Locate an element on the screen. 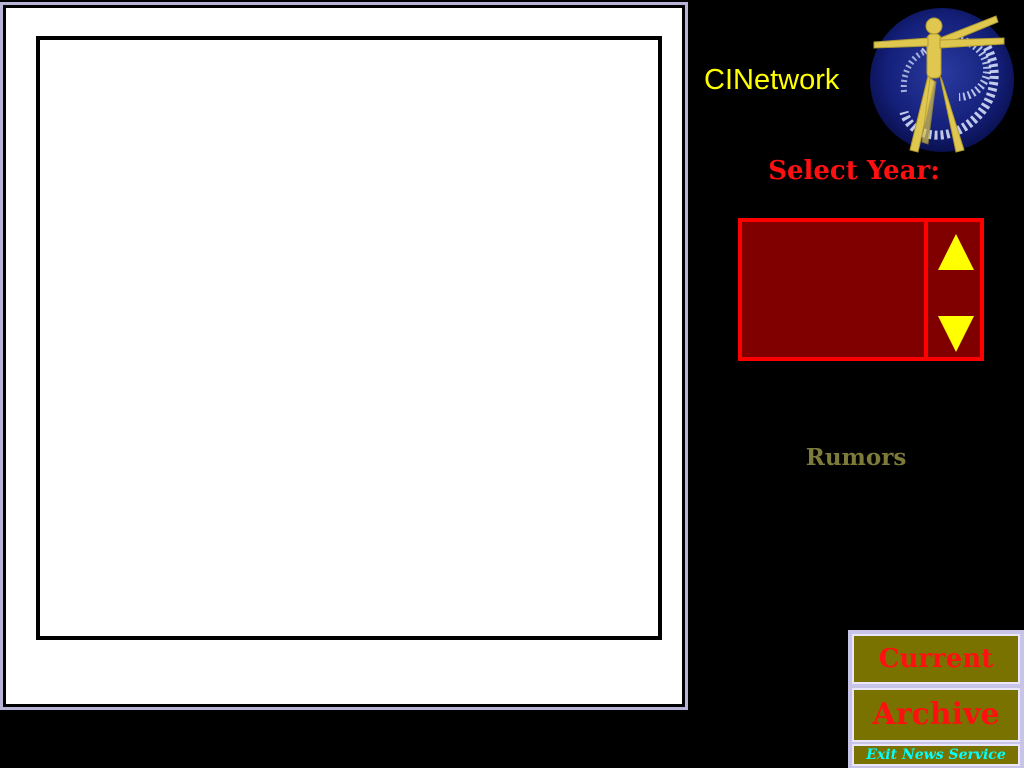 This screenshot has width=1024, height=768. select-year-label: Select Year: is located at coordinates (854, 171).